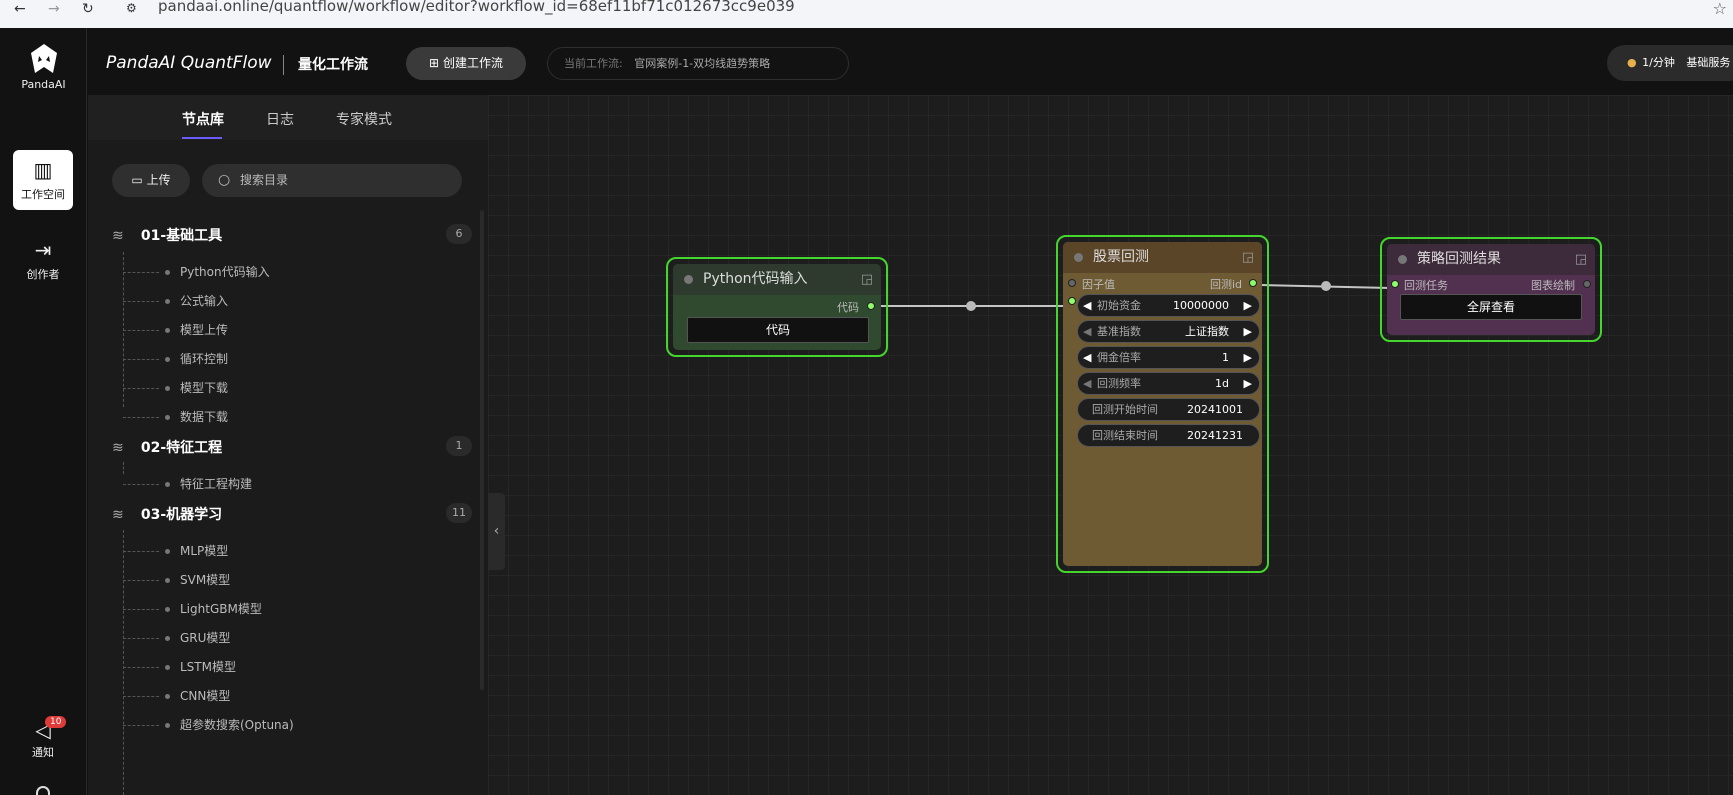  Describe the element at coordinates (283, 359) in the screenshot. I see `list-item: 循环控制` at that location.